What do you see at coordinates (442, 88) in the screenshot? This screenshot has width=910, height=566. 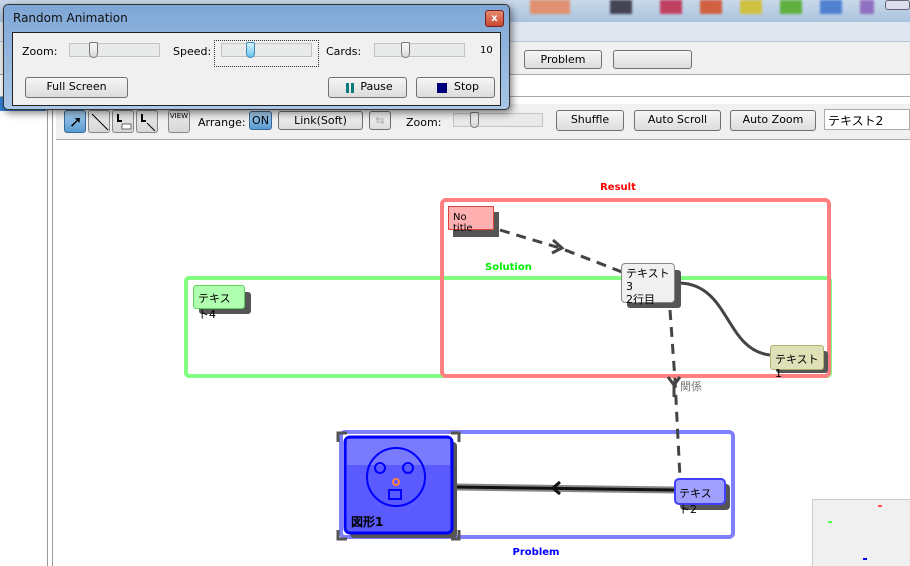 I see `stop-icon` at bounding box center [442, 88].